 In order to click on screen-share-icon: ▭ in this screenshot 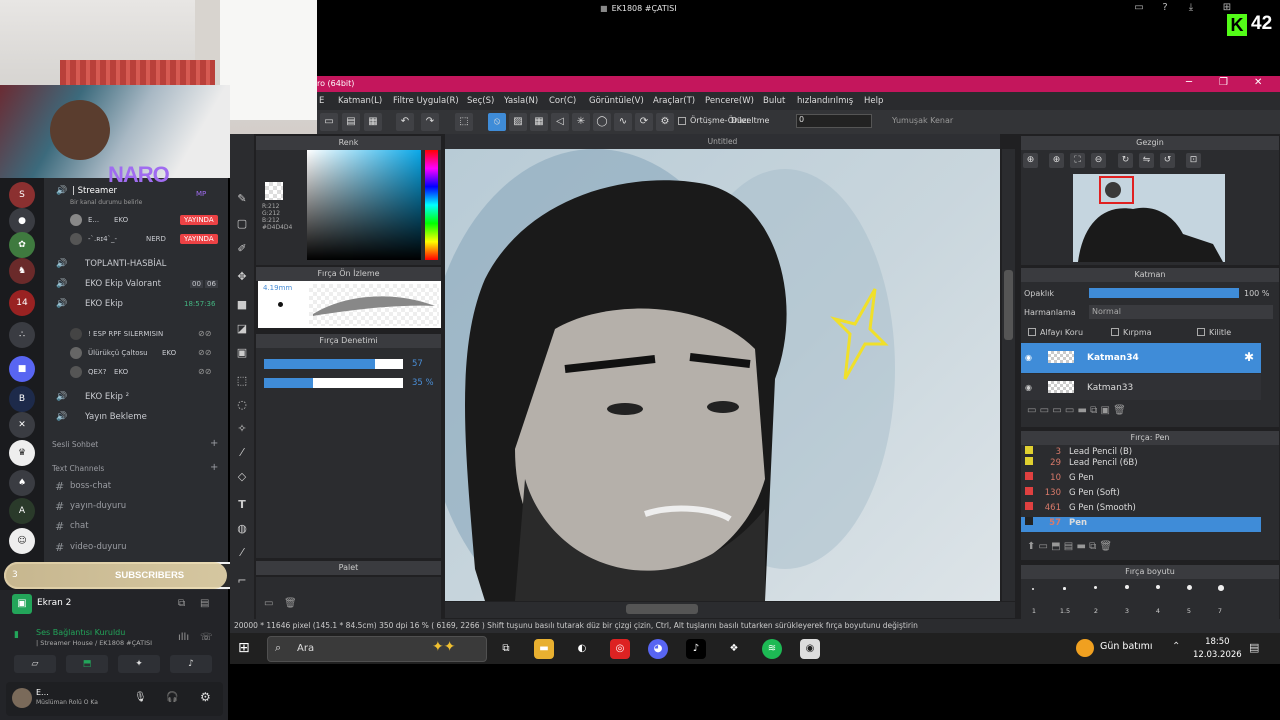, I will do `click(1139, 9)`.